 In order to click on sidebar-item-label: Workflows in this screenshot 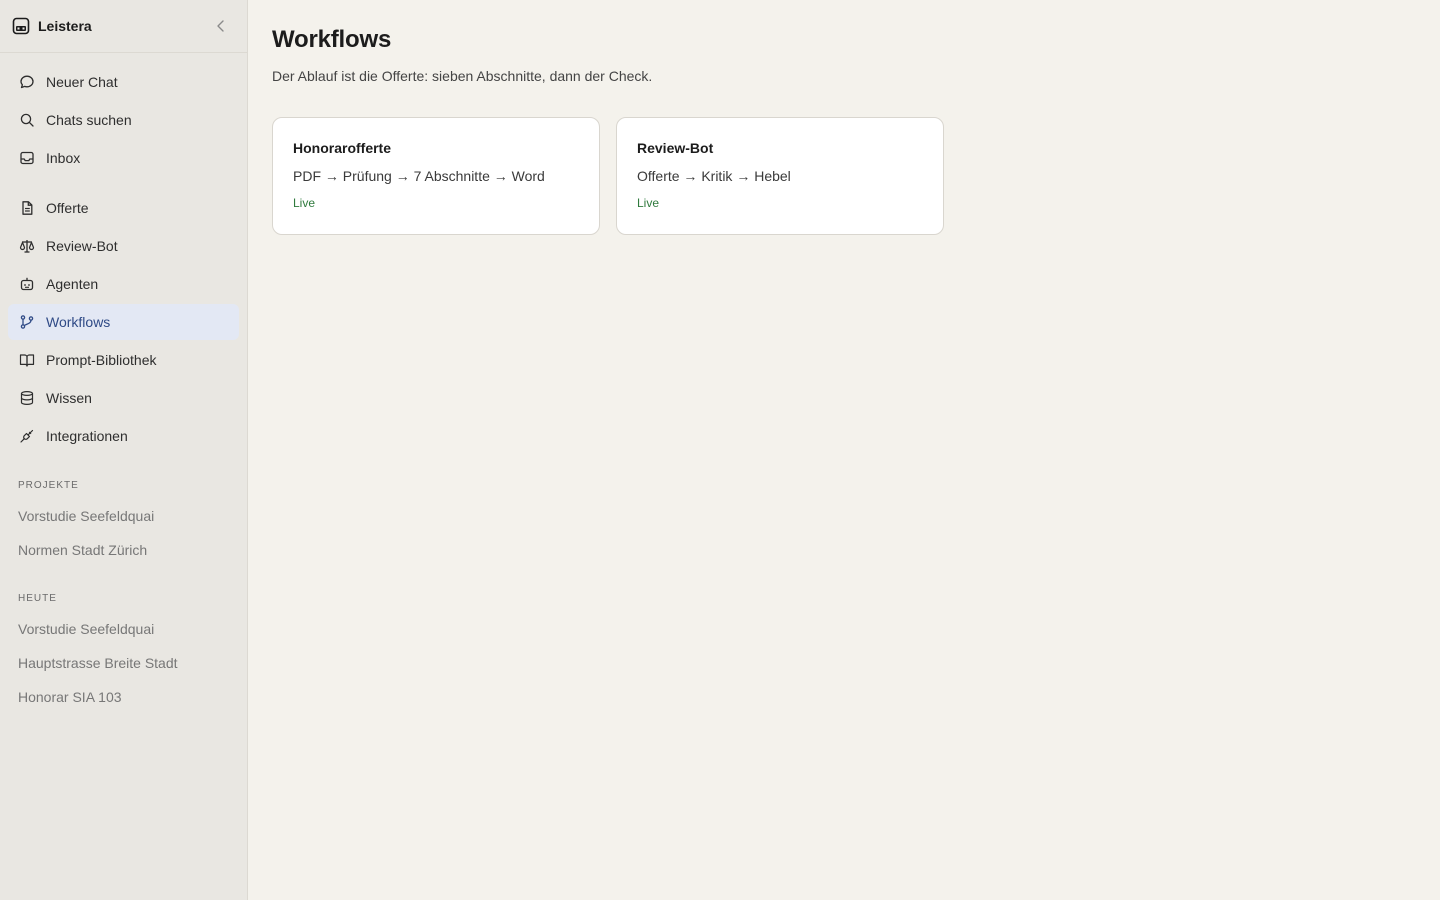, I will do `click(78, 322)`.